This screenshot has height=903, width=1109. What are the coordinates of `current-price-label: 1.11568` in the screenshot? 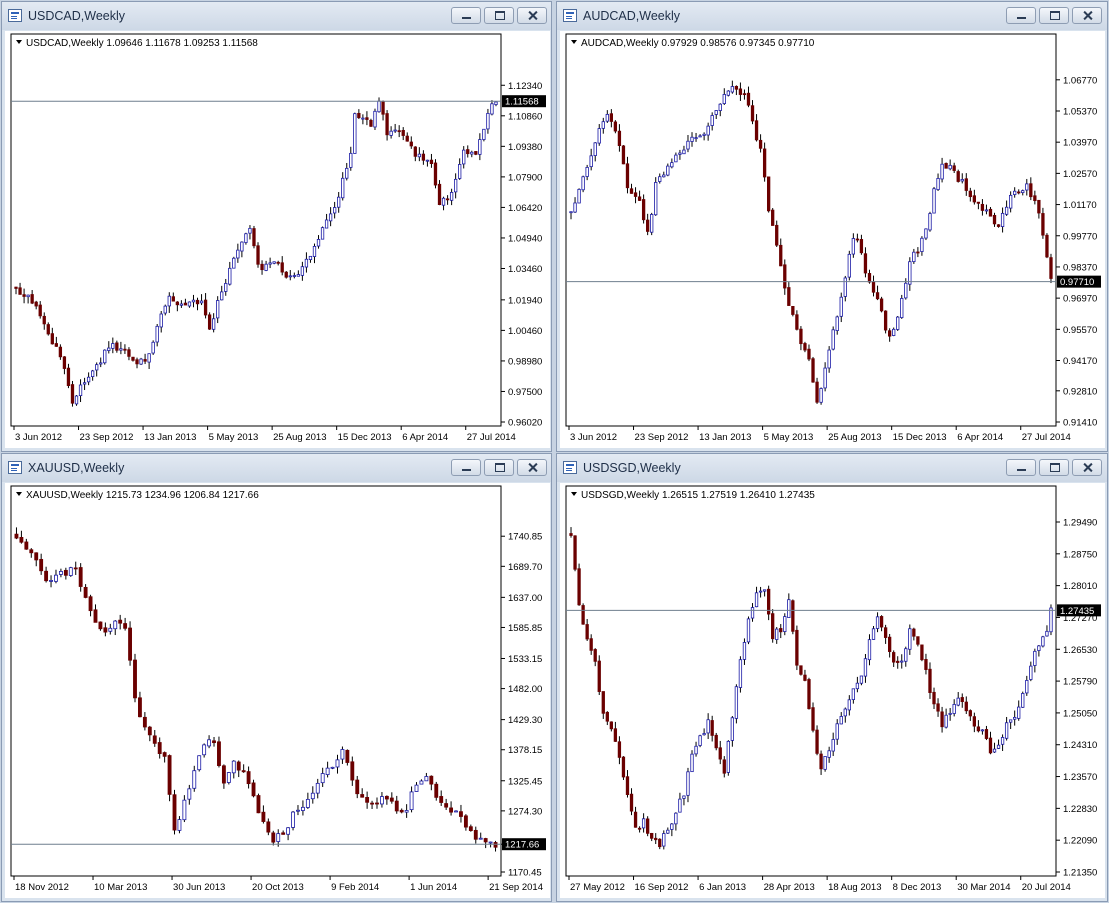 It's located at (522, 102).